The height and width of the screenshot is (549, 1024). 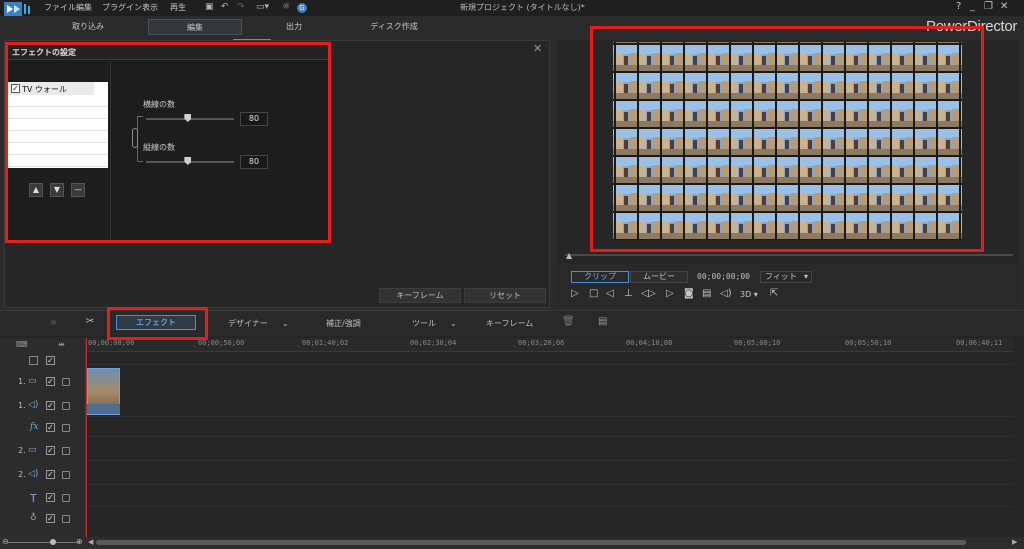 What do you see at coordinates (86, 438) in the screenshot?
I see `playhead` at bounding box center [86, 438].